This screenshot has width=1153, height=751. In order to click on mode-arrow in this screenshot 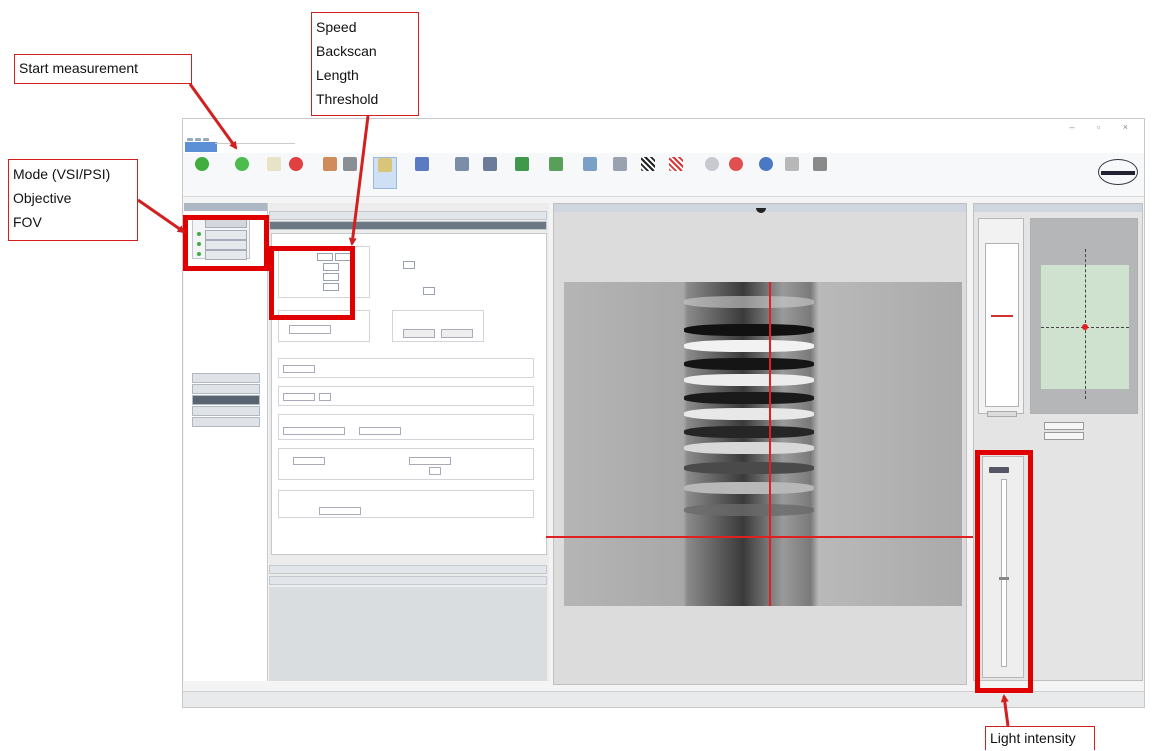, I will do `click(161, 216)`.